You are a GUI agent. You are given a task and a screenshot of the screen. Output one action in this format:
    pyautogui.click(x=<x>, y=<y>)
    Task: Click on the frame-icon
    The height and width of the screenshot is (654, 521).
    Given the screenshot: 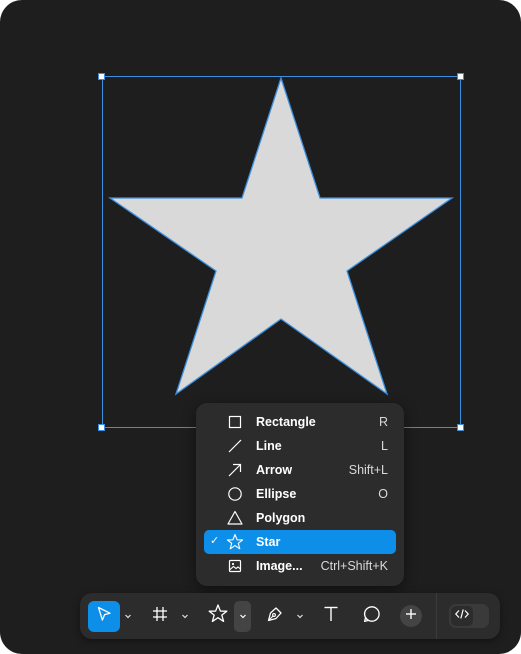 What is the action you would take?
    pyautogui.click(x=160, y=616)
    